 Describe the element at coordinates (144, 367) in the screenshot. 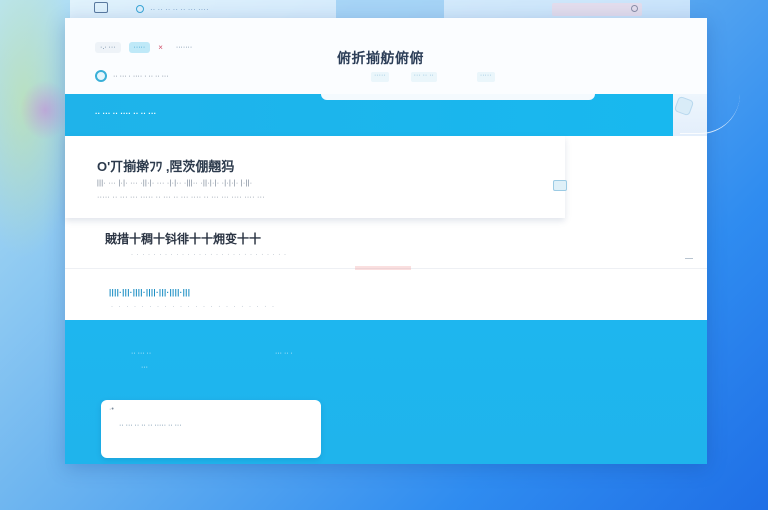

I see `panel-label-small: ···` at that location.